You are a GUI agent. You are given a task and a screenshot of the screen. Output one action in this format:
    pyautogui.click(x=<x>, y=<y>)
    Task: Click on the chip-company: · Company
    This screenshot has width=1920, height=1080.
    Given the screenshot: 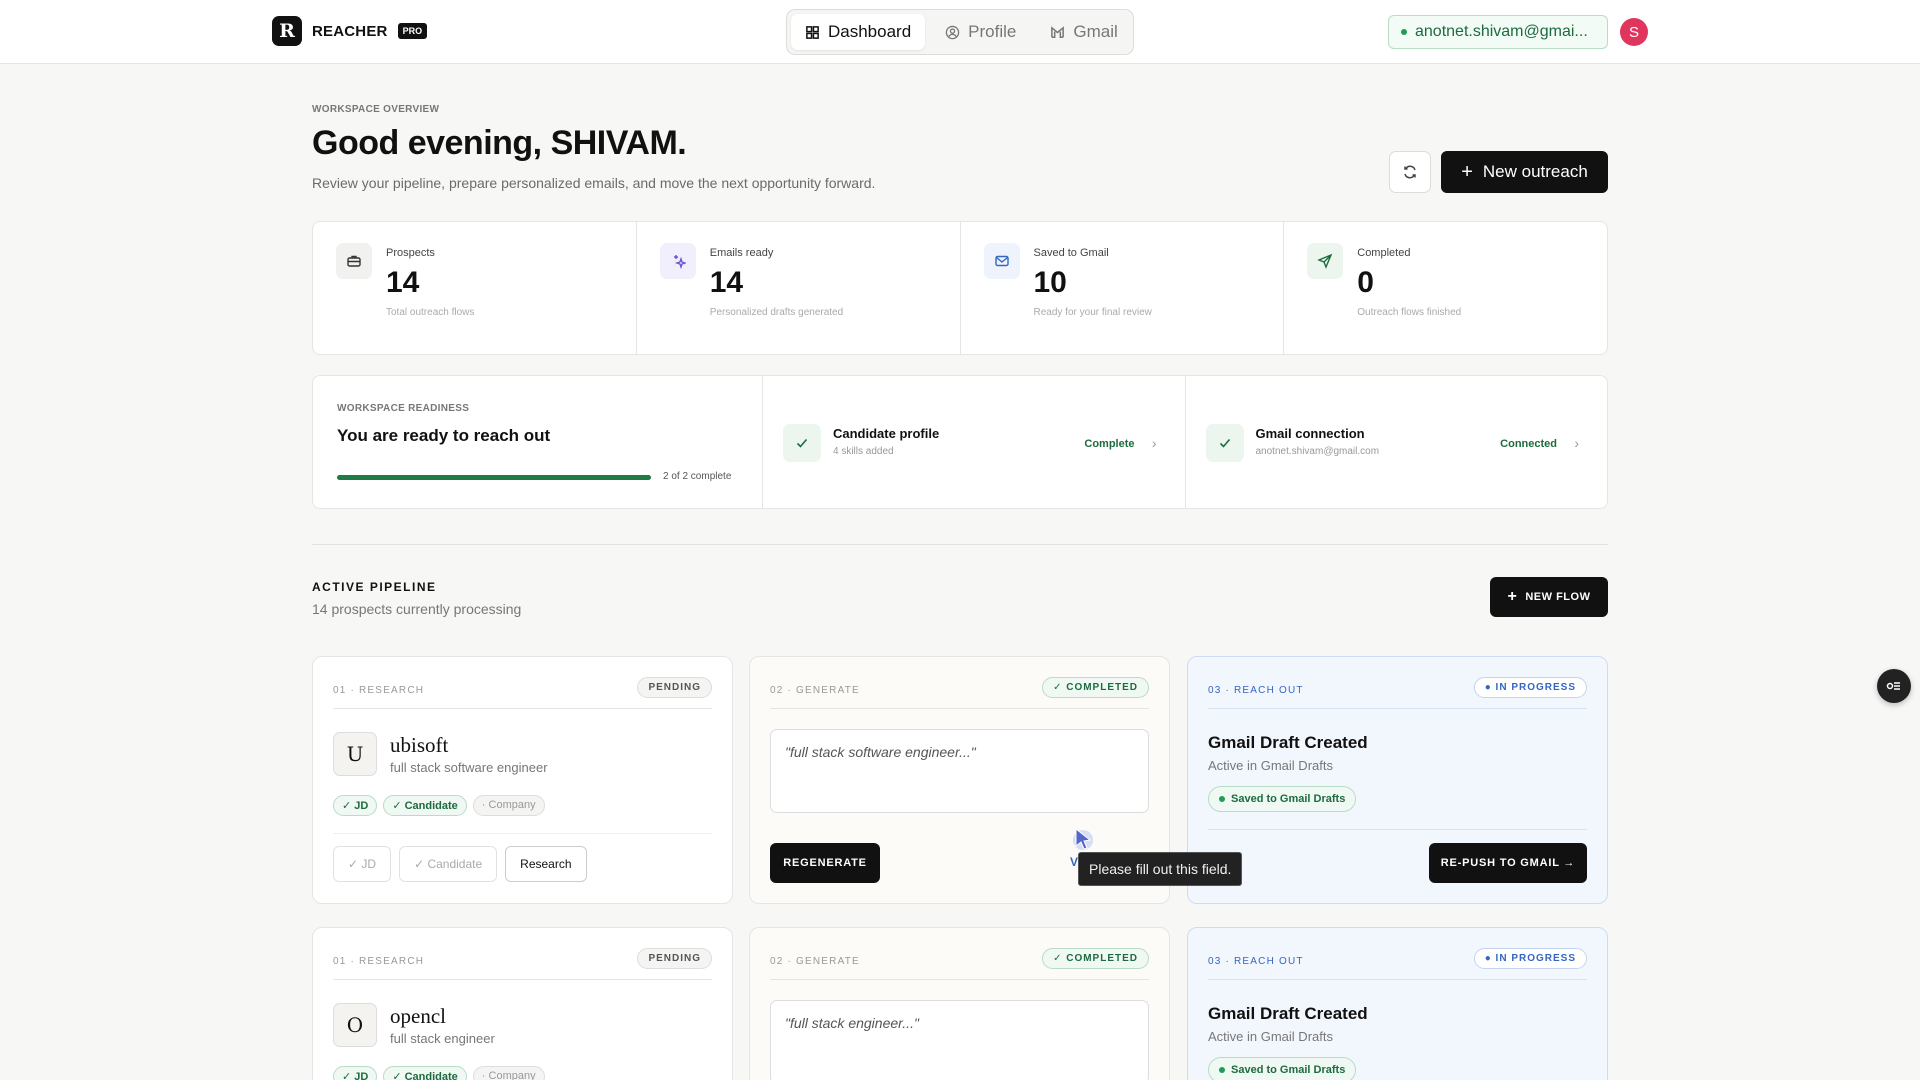 What is the action you would take?
    pyautogui.click(x=508, y=1073)
    